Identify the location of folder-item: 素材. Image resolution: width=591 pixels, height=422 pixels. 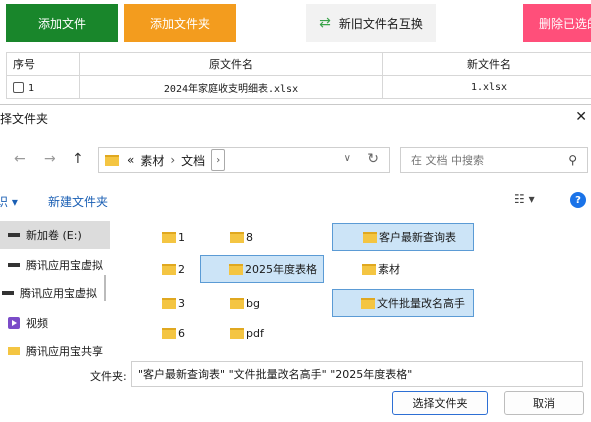
(405, 269).